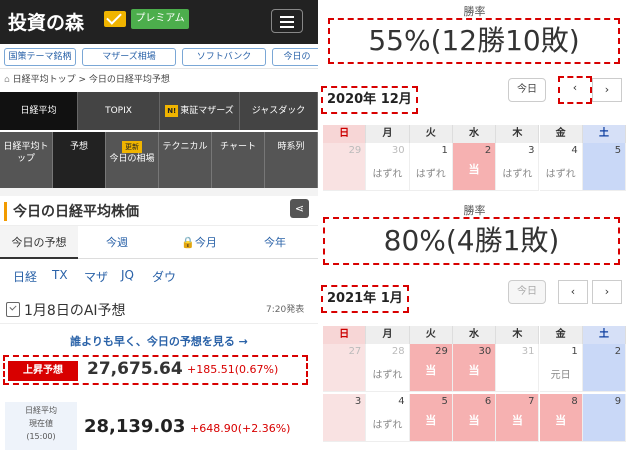 The image size is (631, 451). What do you see at coordinates (518, 335) in the screenshot?
I see `weekday-header: 木` at bounding box center [518, 335].